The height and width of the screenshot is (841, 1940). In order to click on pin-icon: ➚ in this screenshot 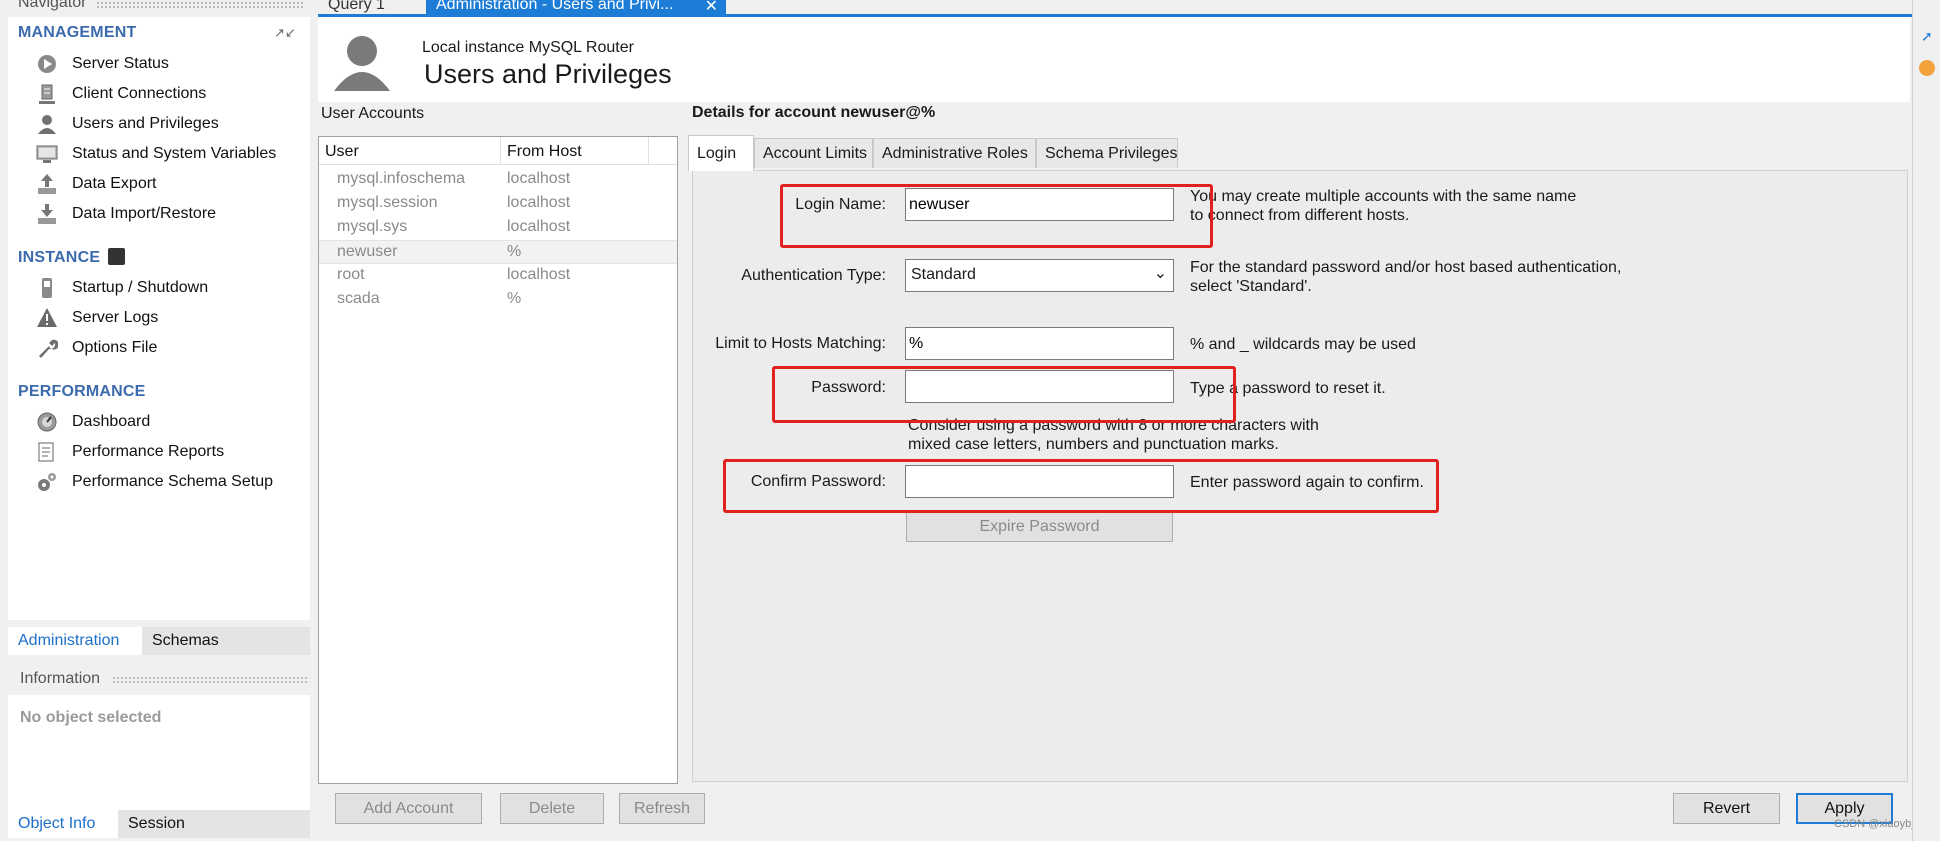, I will do `click(1928, 36)`.